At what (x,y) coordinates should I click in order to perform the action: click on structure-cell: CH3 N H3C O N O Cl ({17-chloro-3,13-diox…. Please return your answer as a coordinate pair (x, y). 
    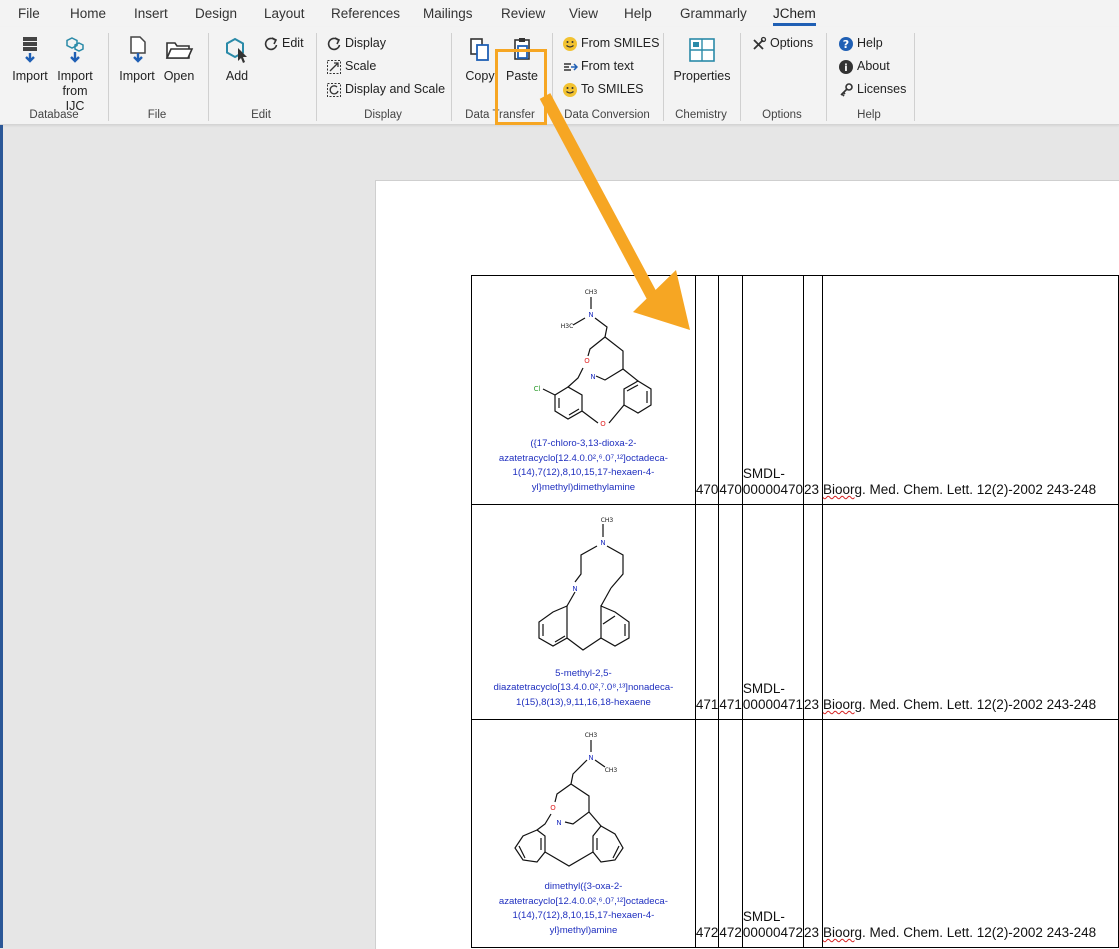
    Looking at the image, I should click on (583, 390).